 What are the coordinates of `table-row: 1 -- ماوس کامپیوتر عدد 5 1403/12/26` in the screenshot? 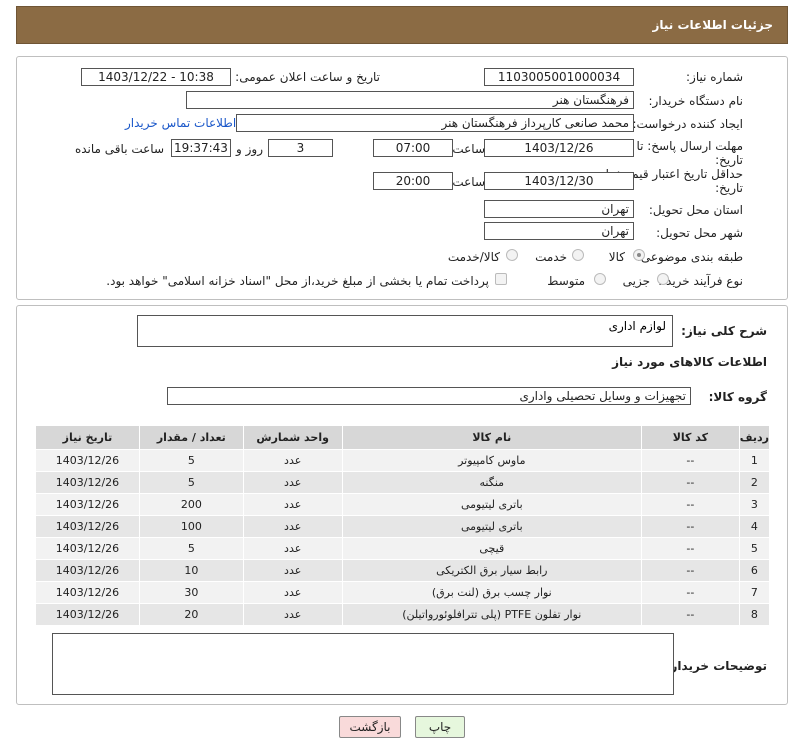 It's located at (403, 460).